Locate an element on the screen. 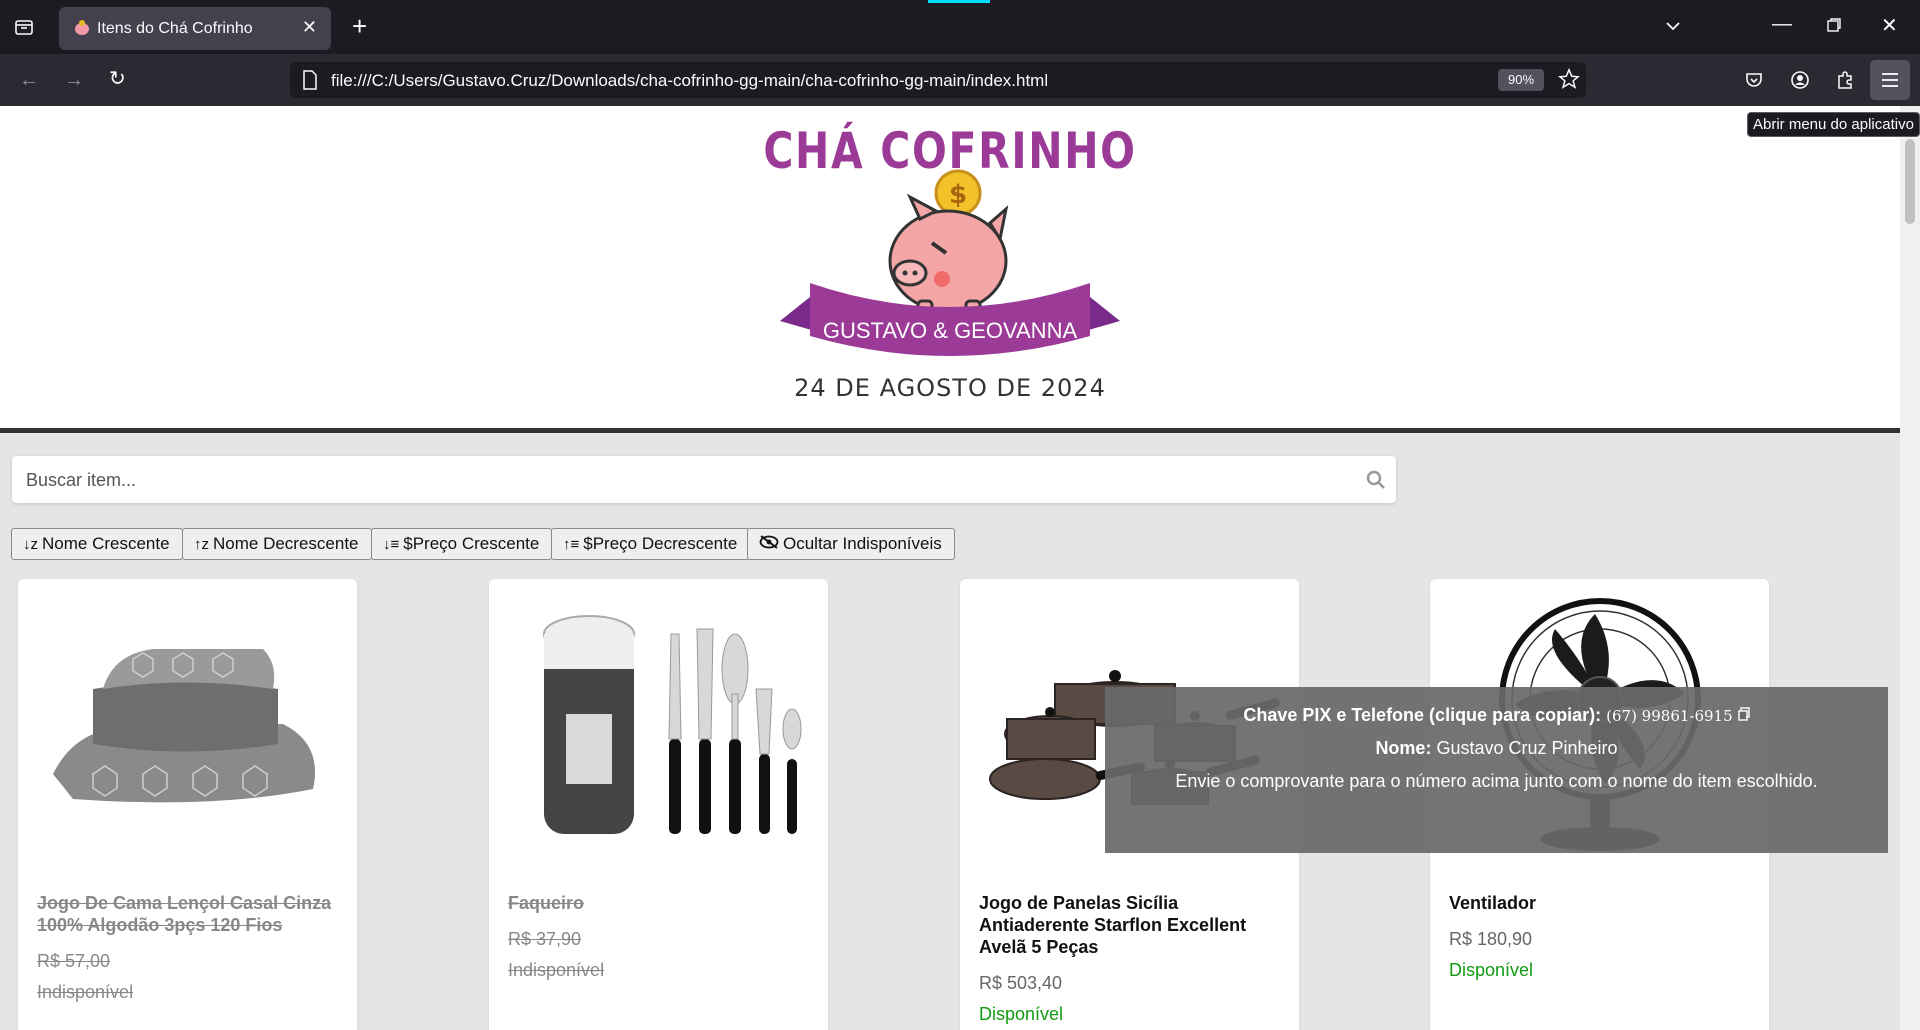 This screenshot has width=1920, height=1030. piggy-favicon-icon is located at coordinates (82, 28).